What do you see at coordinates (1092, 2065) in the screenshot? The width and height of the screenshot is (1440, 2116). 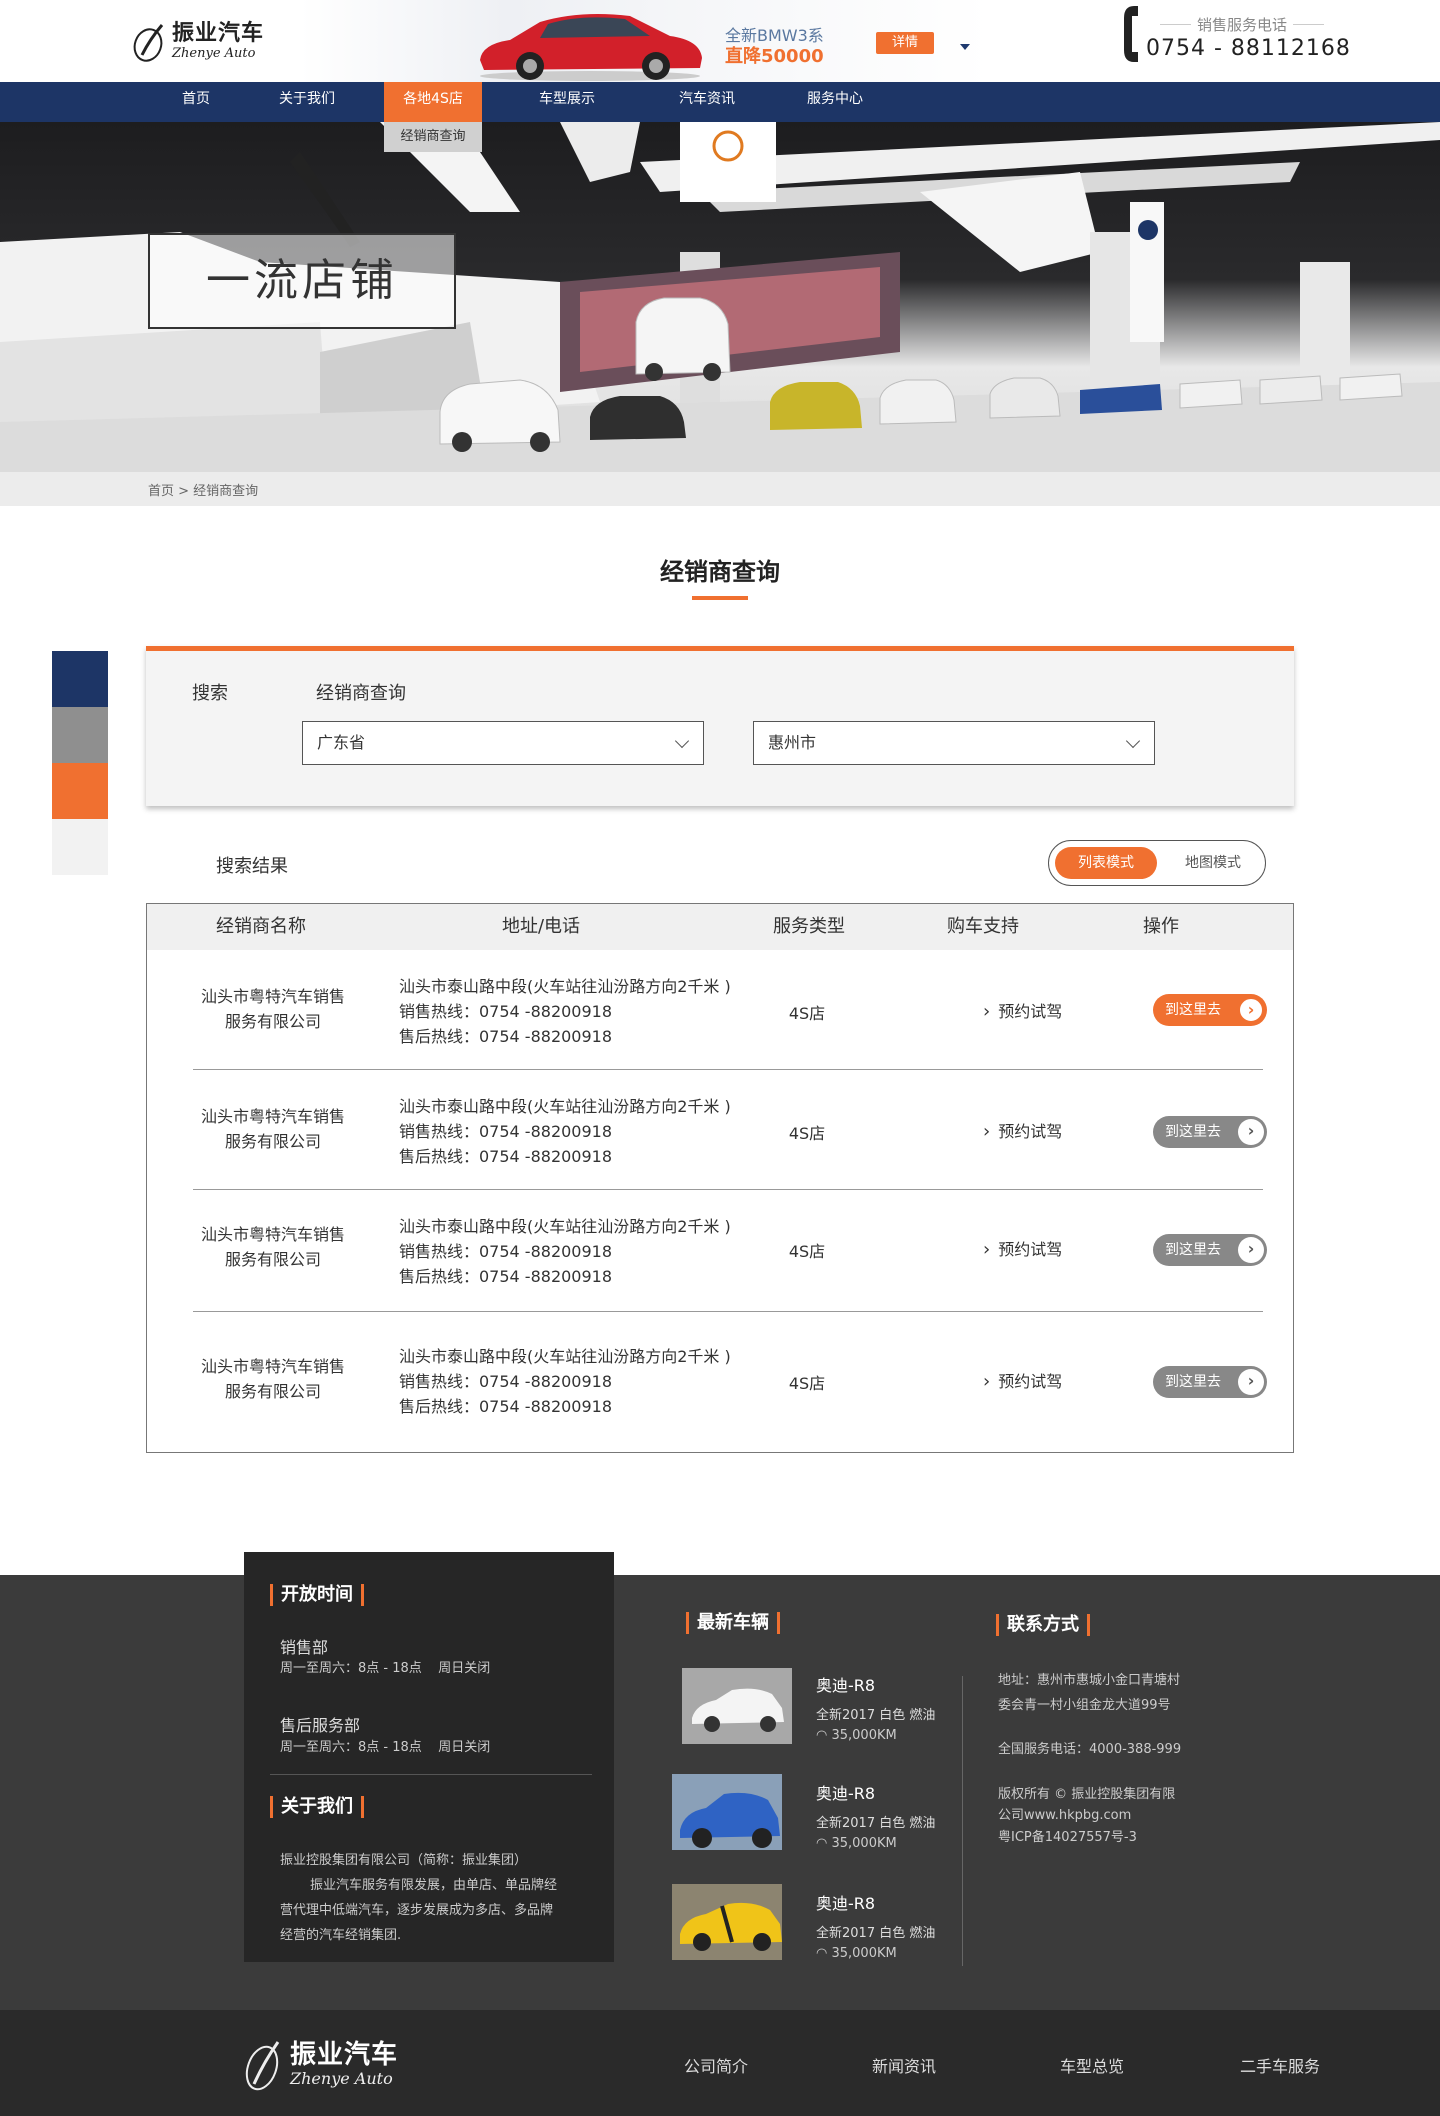 I see `footer-link-models: 车型总览` at bounding box center [1092, 2065].